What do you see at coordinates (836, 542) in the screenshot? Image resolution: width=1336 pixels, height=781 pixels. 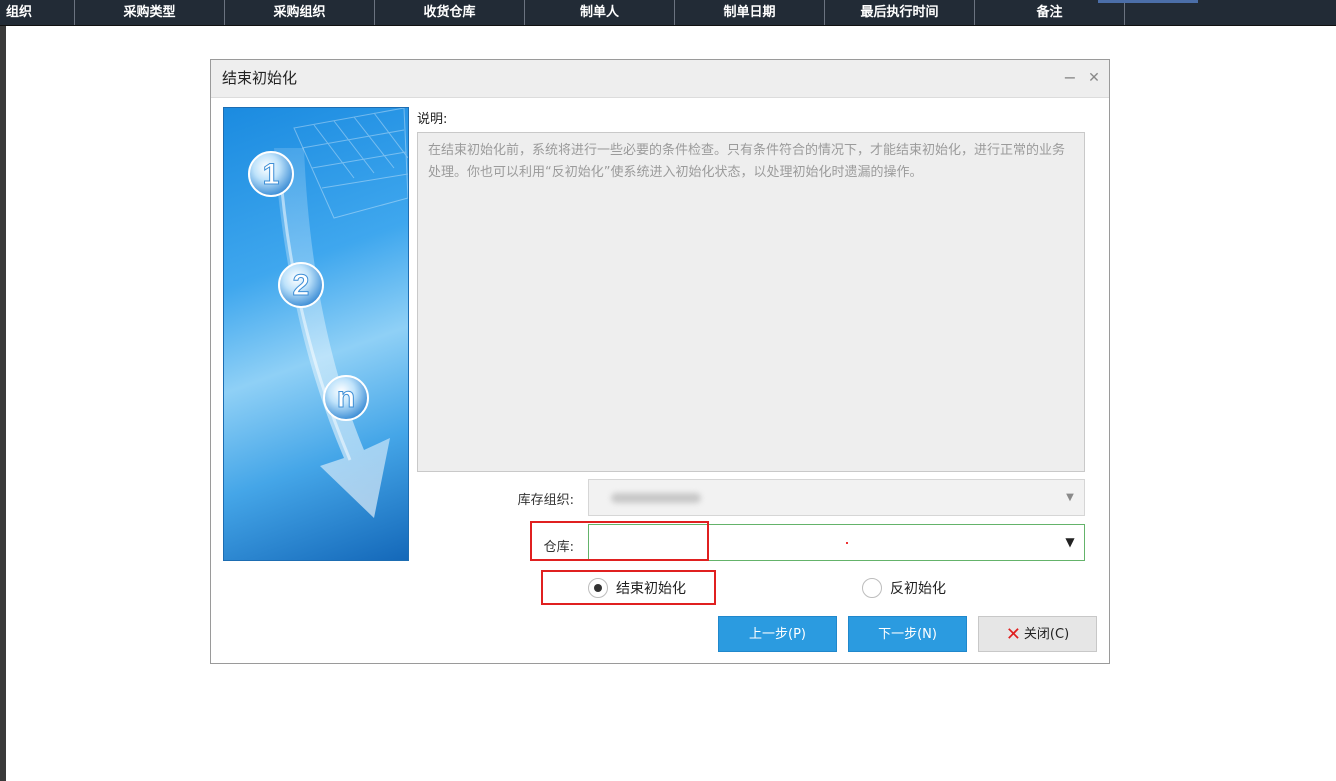 I see `warehouse-select: ▼` at bounding box center [836, 542].